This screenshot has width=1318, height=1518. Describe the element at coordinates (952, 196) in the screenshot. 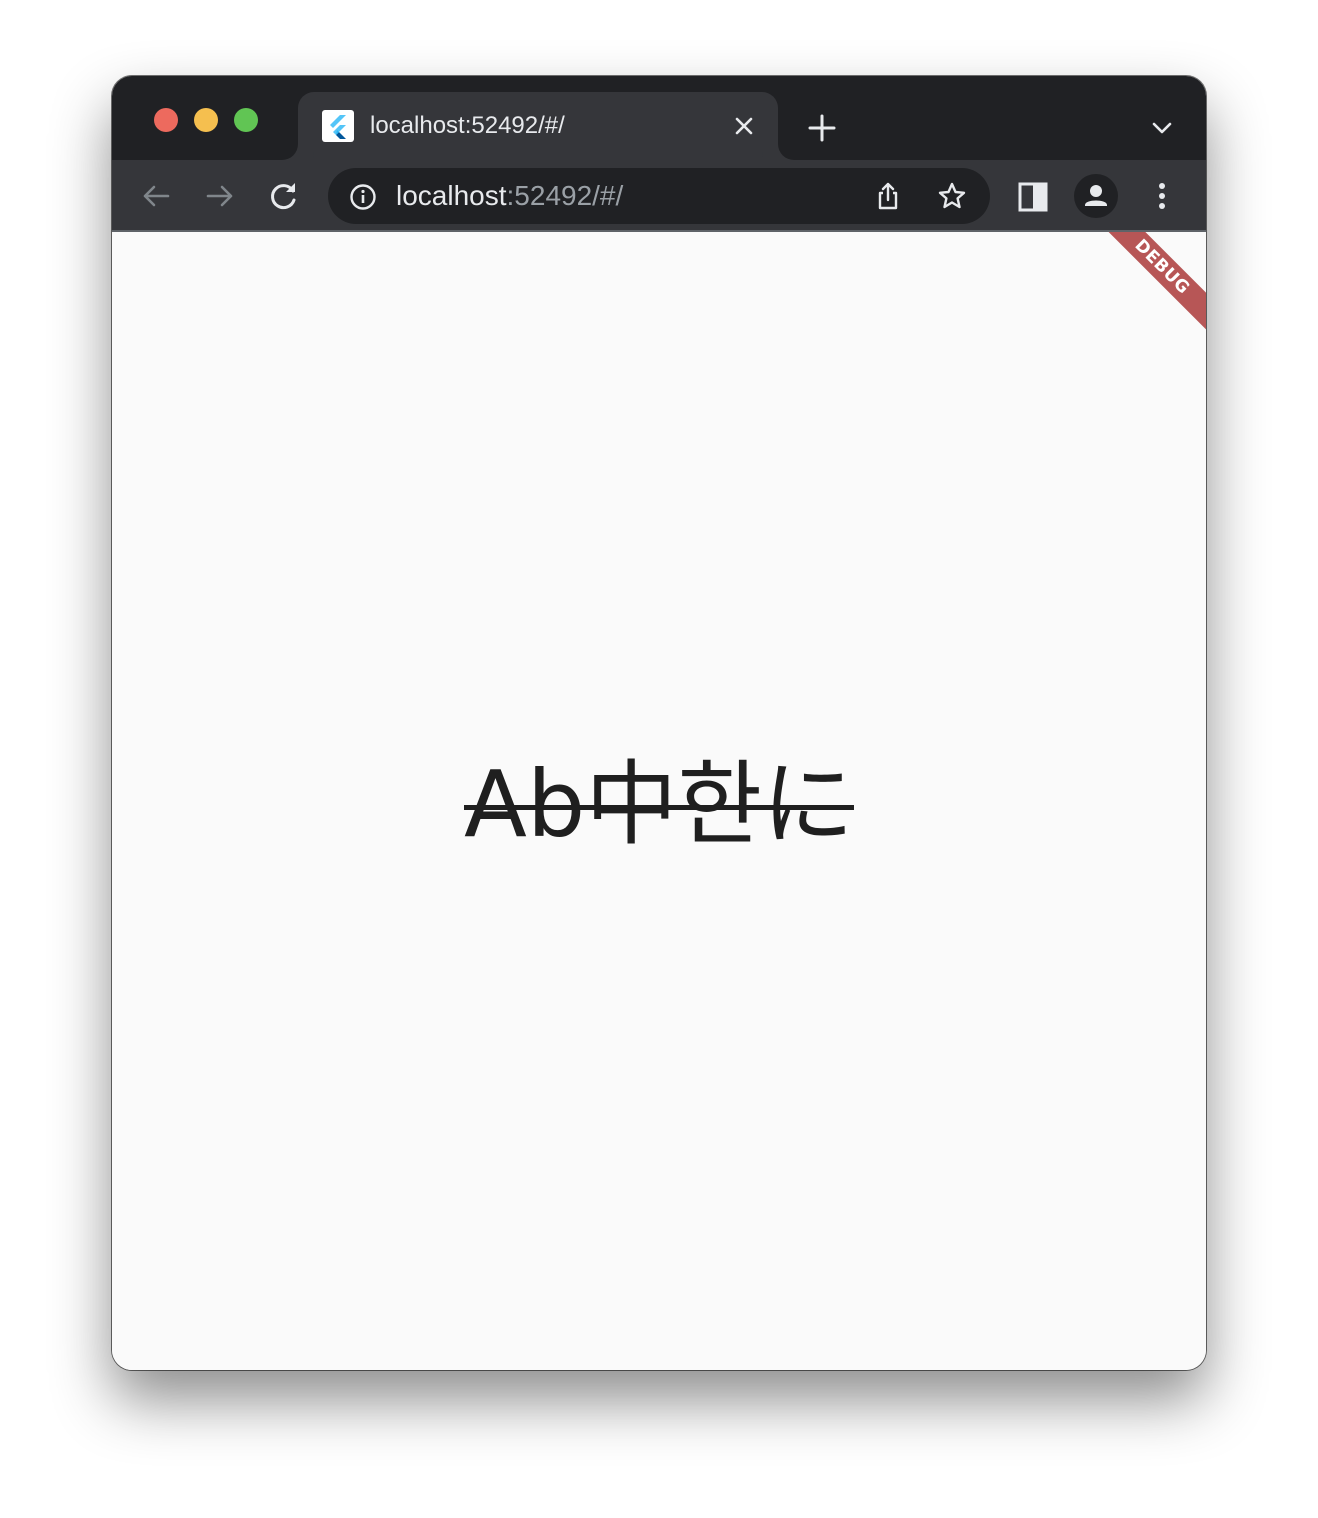

I see `star-icon` at that location.